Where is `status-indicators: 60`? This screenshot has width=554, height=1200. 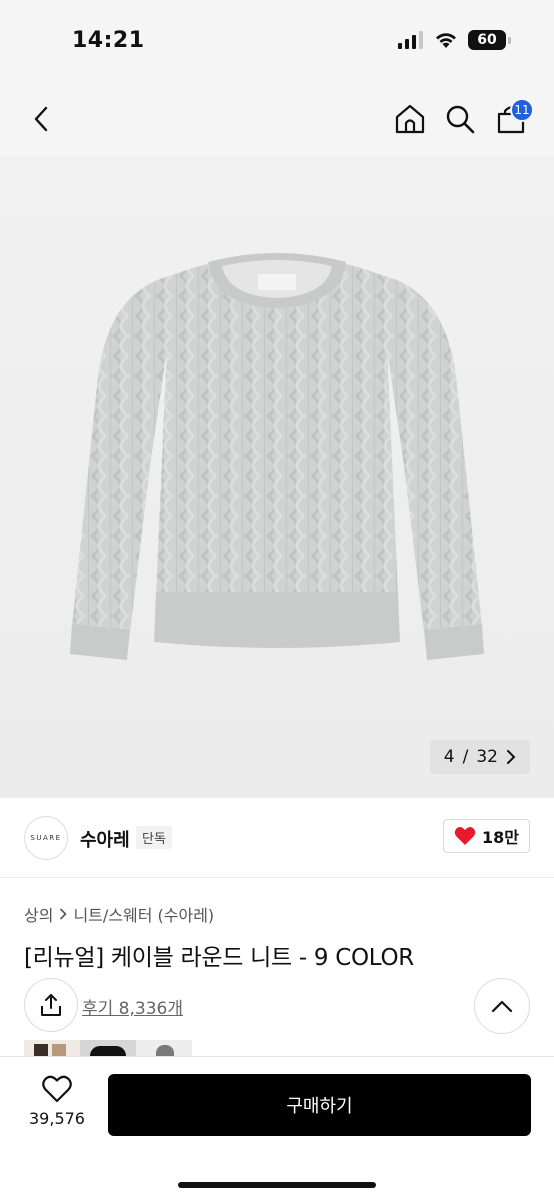 status-indicators: 60 is located at coordinates (454, 40).